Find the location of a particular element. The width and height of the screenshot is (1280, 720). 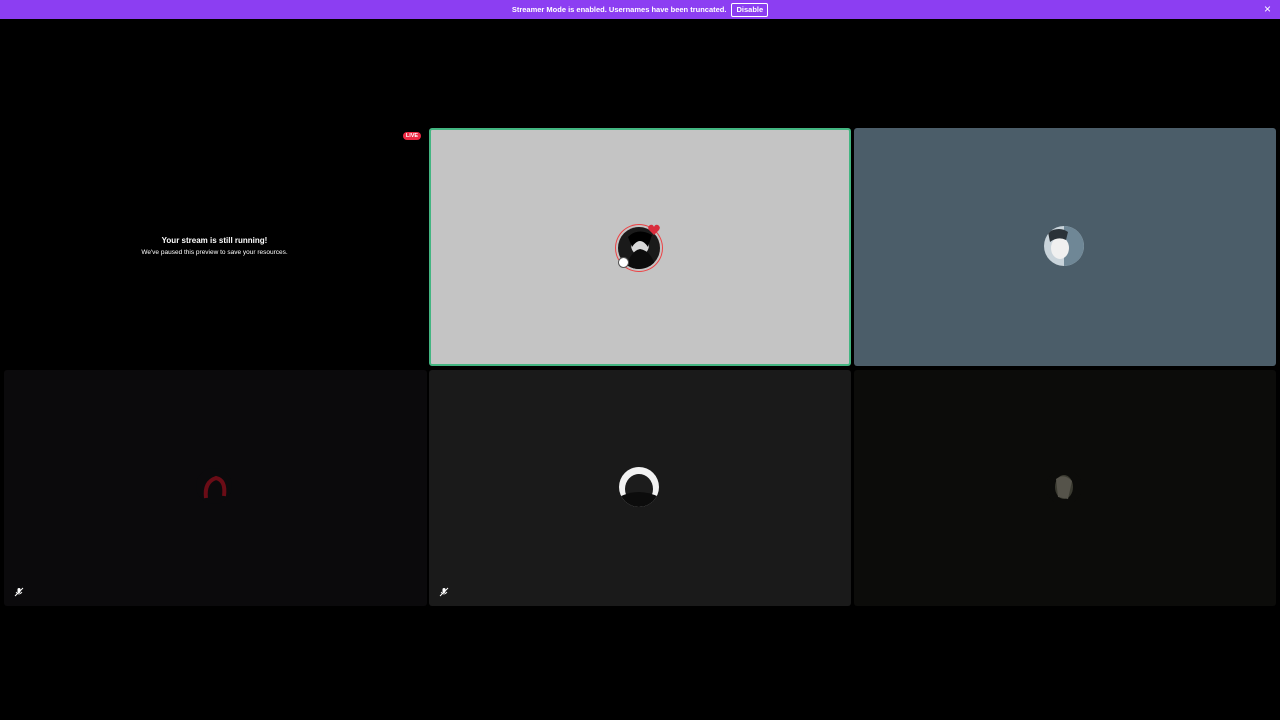

close-icon: × is located at coordinates (1267, 9).